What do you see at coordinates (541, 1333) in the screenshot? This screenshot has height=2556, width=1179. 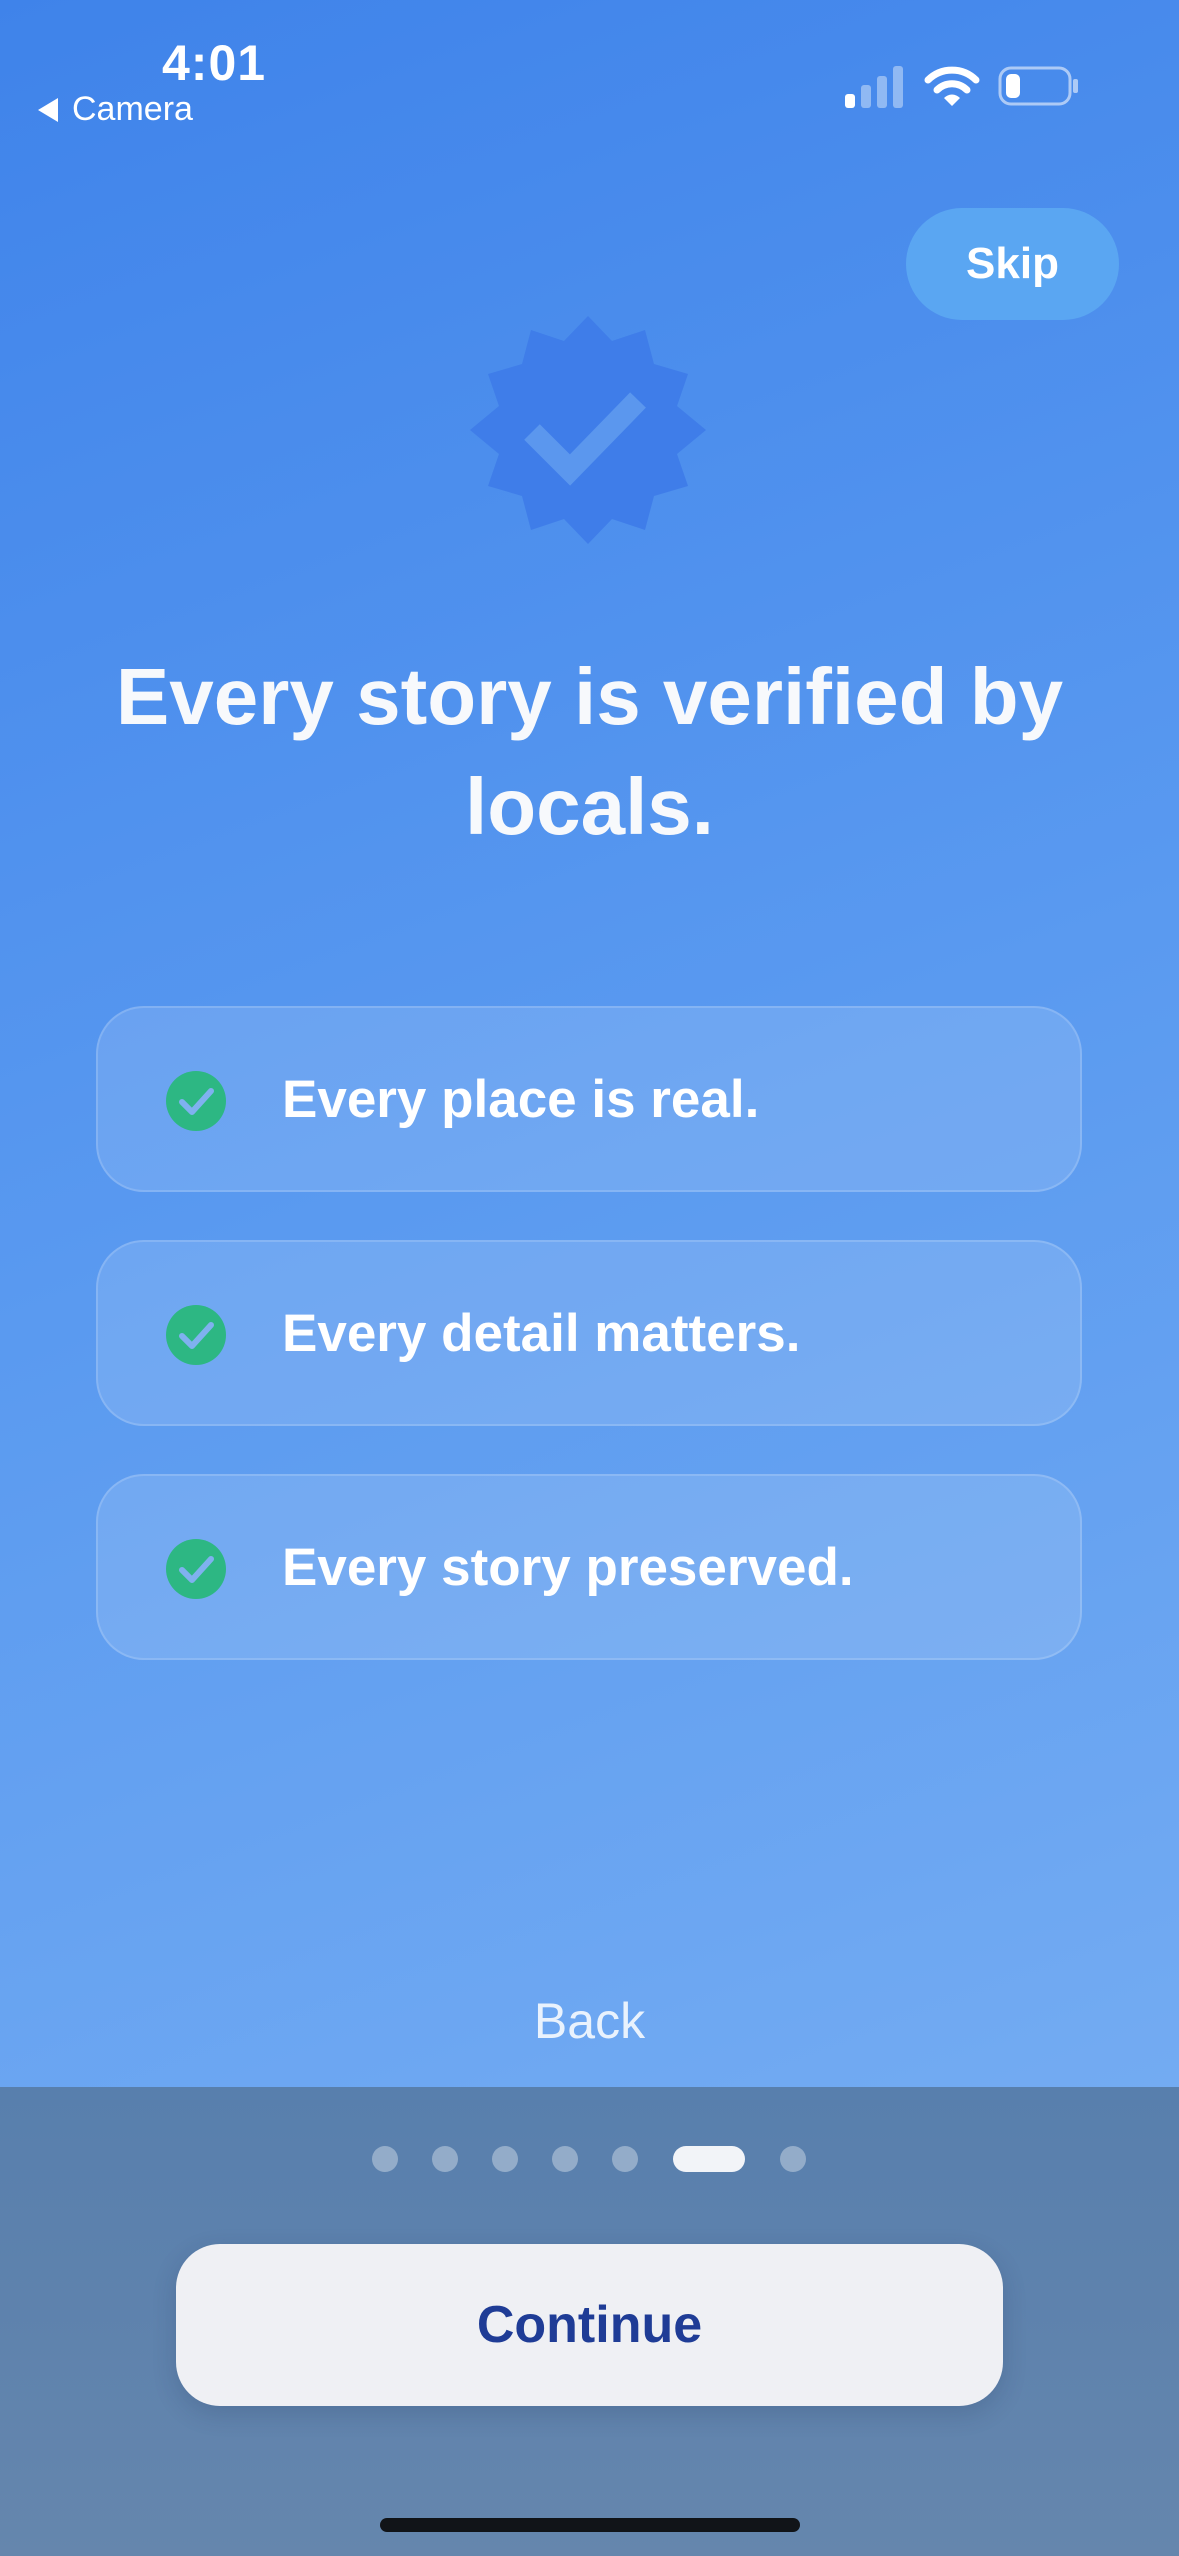 I see `feature-label: Every detail matters.` at bounding box center [541, 1333].